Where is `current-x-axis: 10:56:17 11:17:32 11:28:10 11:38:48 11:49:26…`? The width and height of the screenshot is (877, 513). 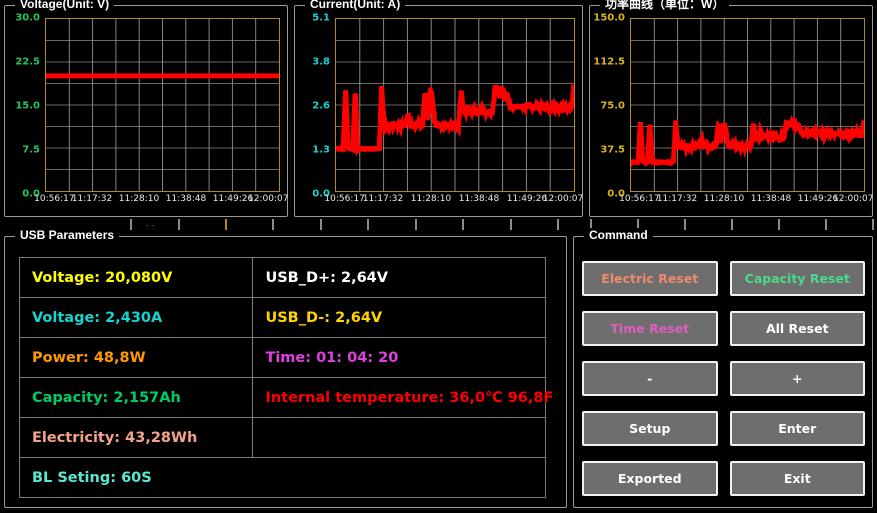
current-x-axis: 10:56:17 11:17:32 11:28:10 11:38:48 11:49:26… is located at coordinates (453, 201).